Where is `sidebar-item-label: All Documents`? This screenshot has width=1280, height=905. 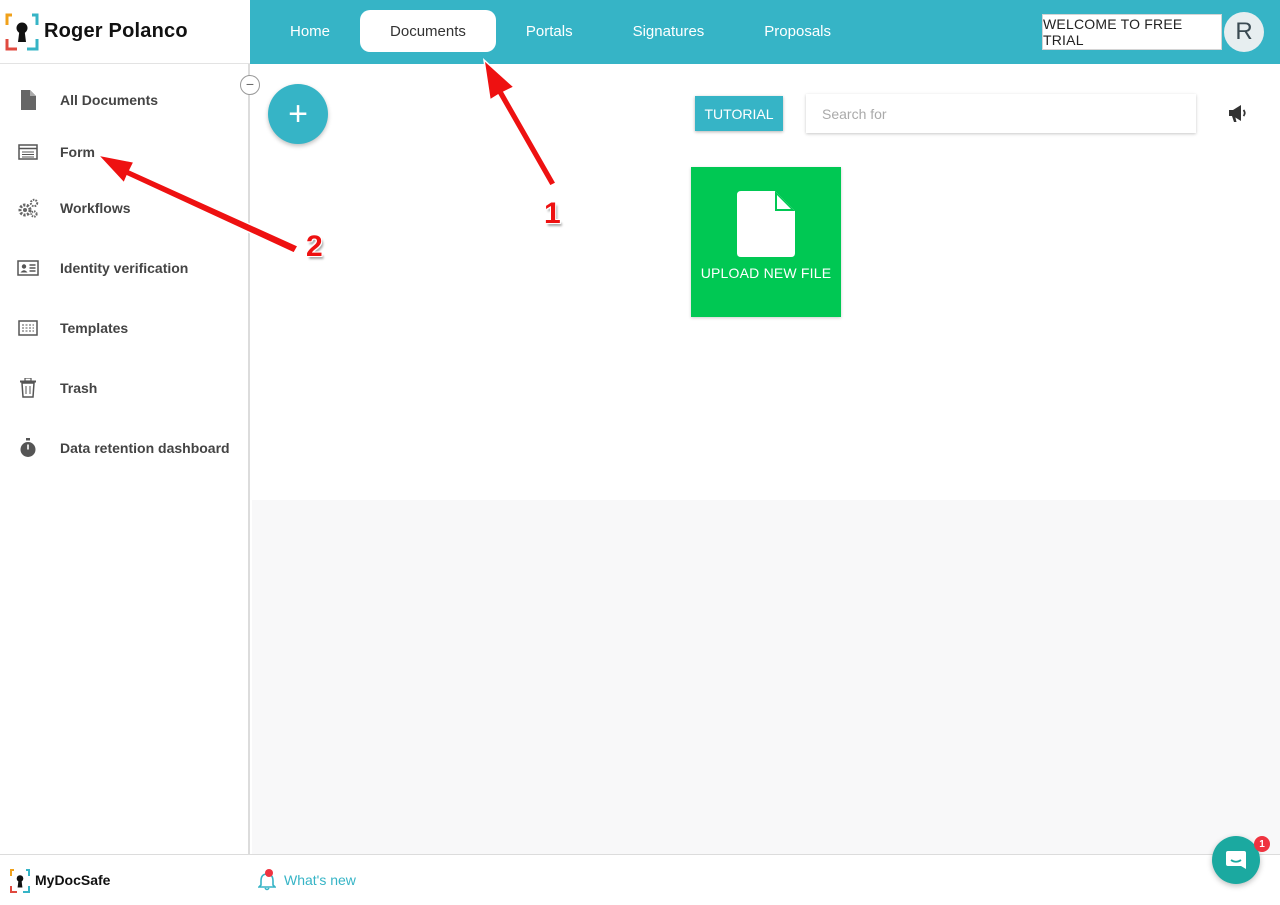 sidebar-item-label: All Documents is located at coordinates (109, 100).